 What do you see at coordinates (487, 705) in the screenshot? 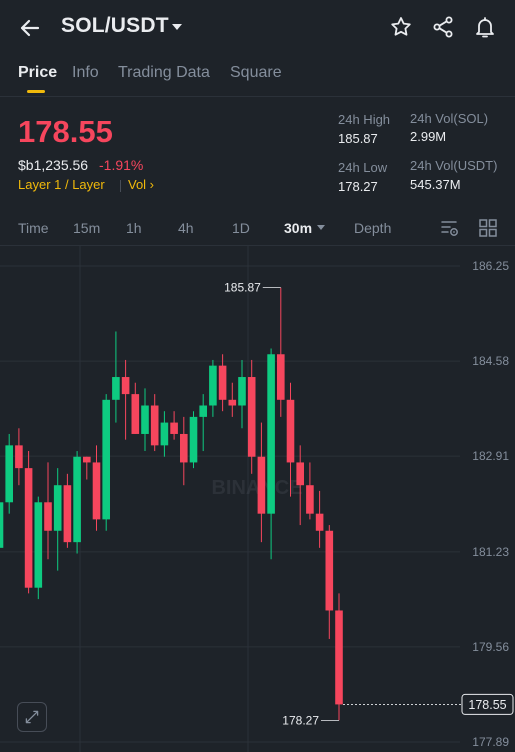
I see `last-price-tag-label: 178.55` at bounding box center [487, 705].